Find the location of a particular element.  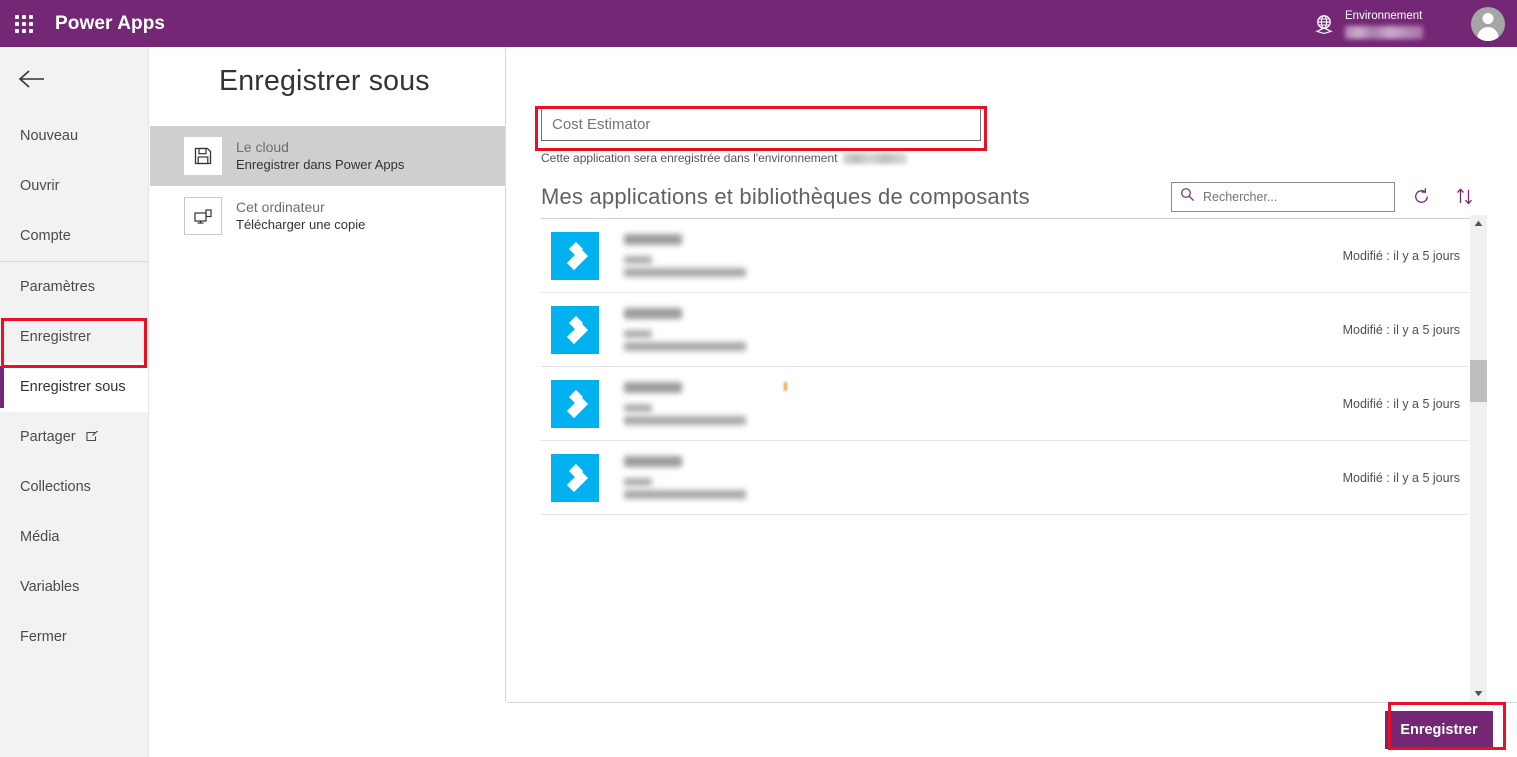

floppy-disk-save-icon is located at coordinates (203, 156).